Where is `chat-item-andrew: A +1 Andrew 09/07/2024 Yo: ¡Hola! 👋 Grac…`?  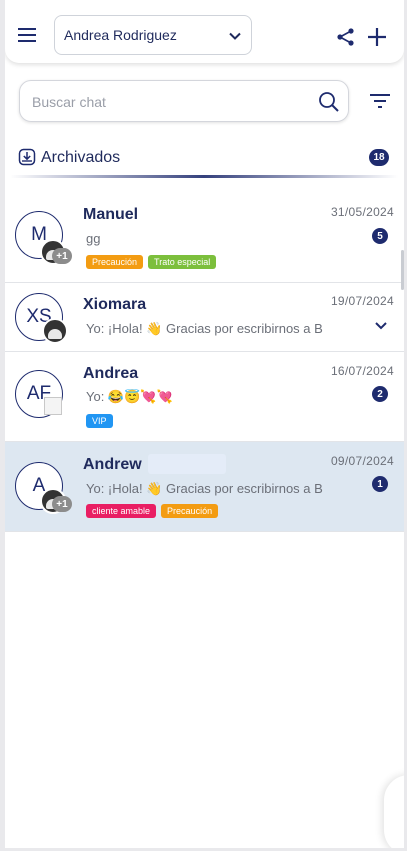 chat-item-andrew: A +1 Andrew 09/07/2024 Yo: ¡Hola! 👋 Grac… is located at coordinates (204, 487).